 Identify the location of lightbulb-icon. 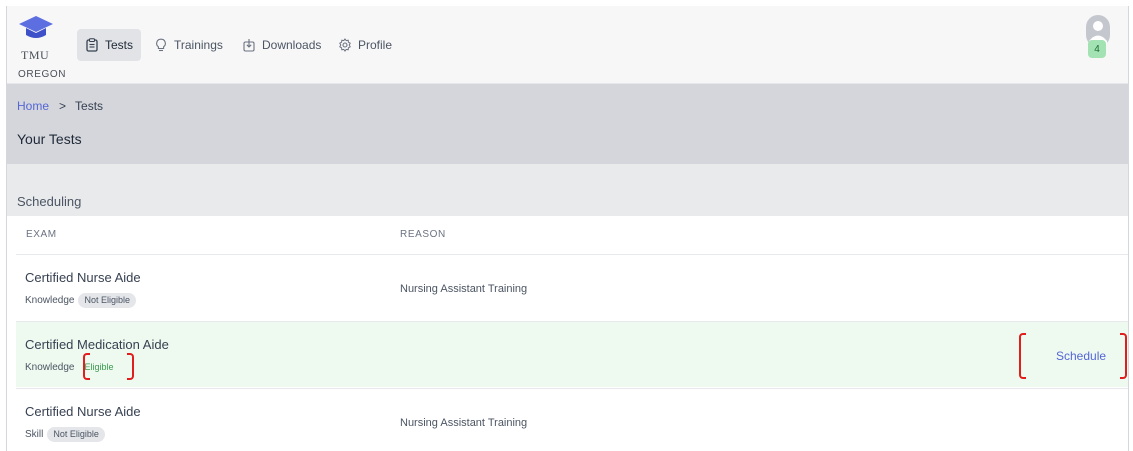
(161, 45).